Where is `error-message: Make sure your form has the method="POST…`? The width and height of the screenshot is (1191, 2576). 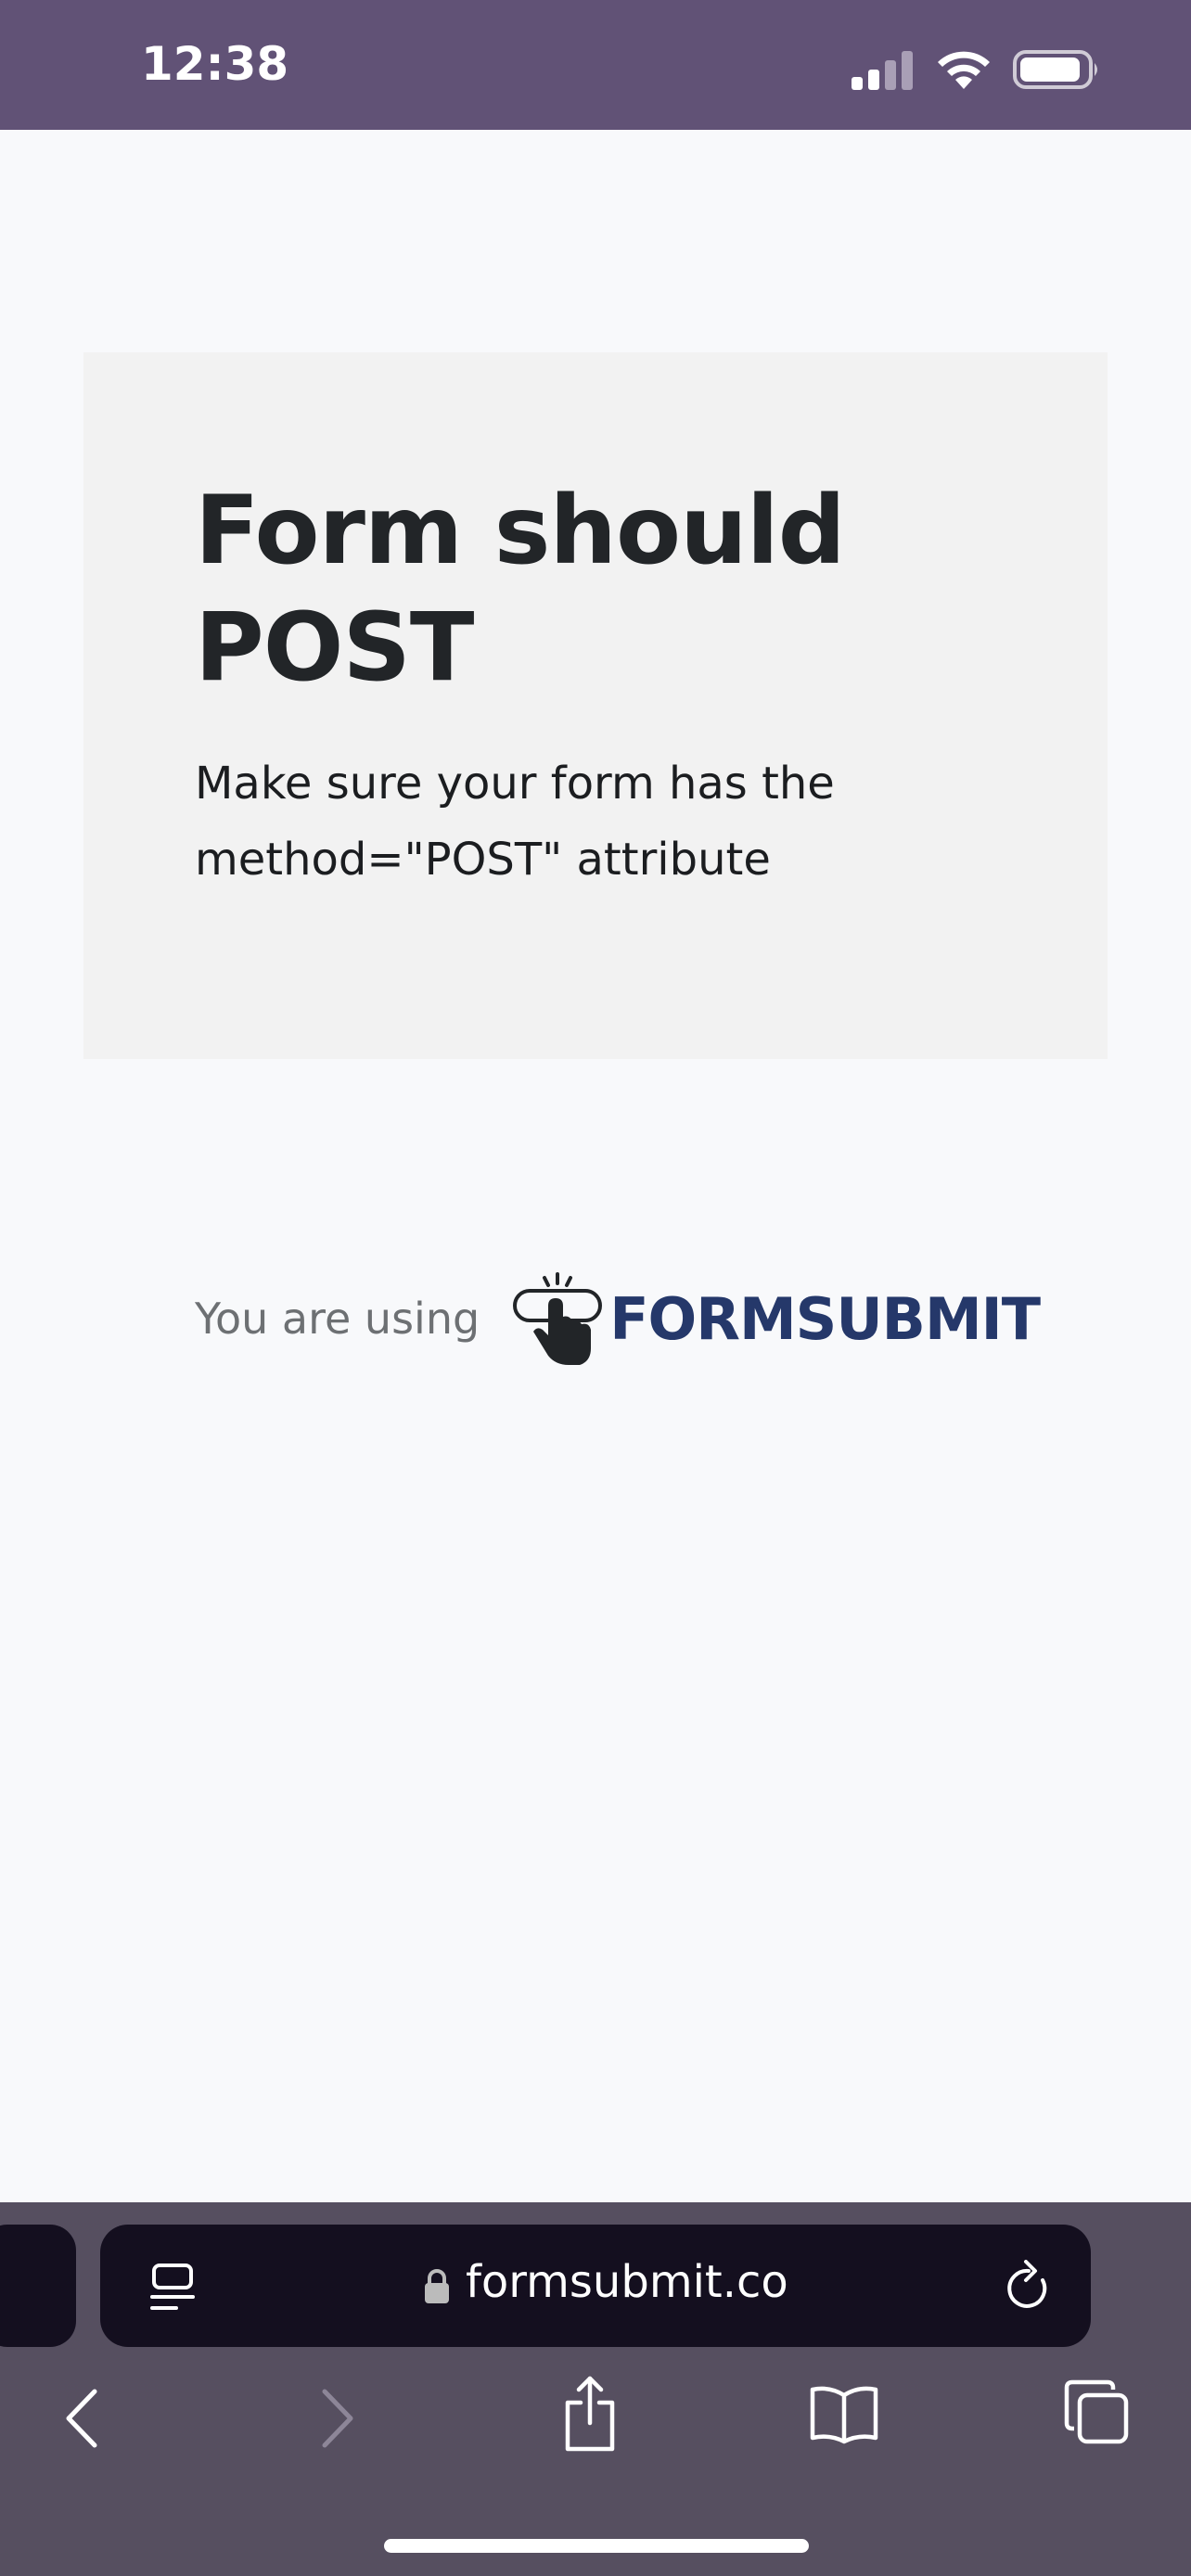
error-message: Make sure your form has the method="POST… is located at coordinates (515, 822).